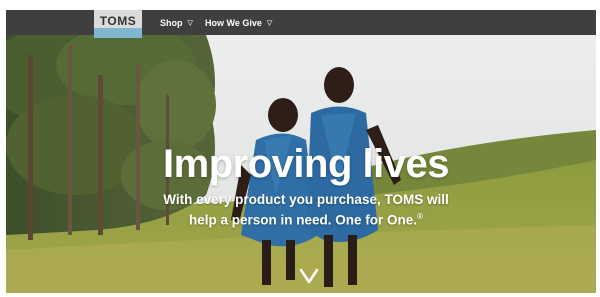 This screenshot has width=600, height=297. What do you see at coordinates (118, 33) in the screenshot?
I see `logo-blue-band` at bounding box center [118, 33].